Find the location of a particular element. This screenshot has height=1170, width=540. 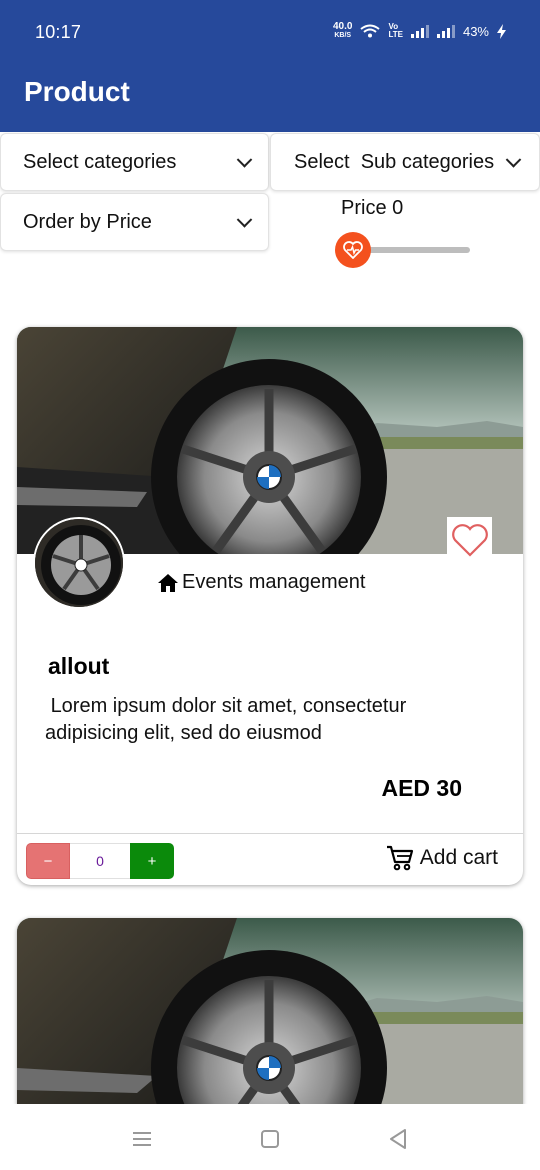

price-slider-track is located at coordinates (412, 250).